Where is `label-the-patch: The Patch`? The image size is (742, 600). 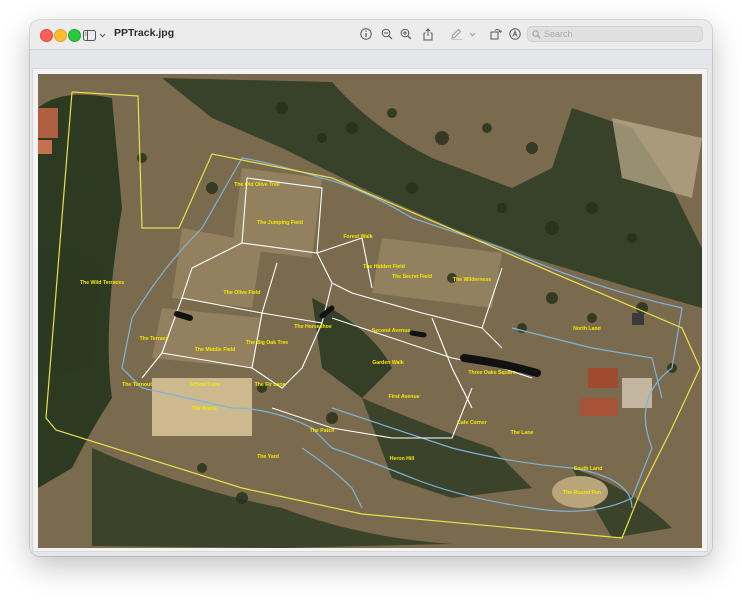
label-the-patch: The Patch is located at coordinates (322, 431).